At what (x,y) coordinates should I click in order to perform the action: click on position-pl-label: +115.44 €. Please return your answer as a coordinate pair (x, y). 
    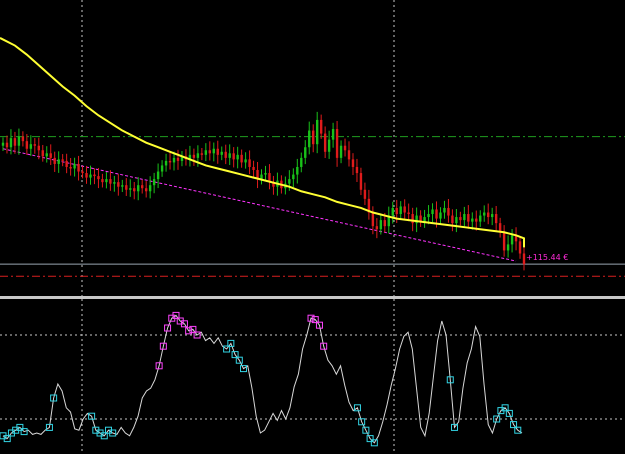
    Looking at the image, I should click on (547, 257).